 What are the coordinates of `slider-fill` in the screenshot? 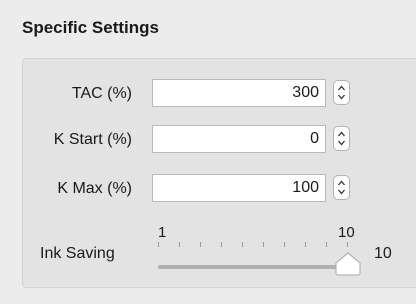 It's located at (253, 267).